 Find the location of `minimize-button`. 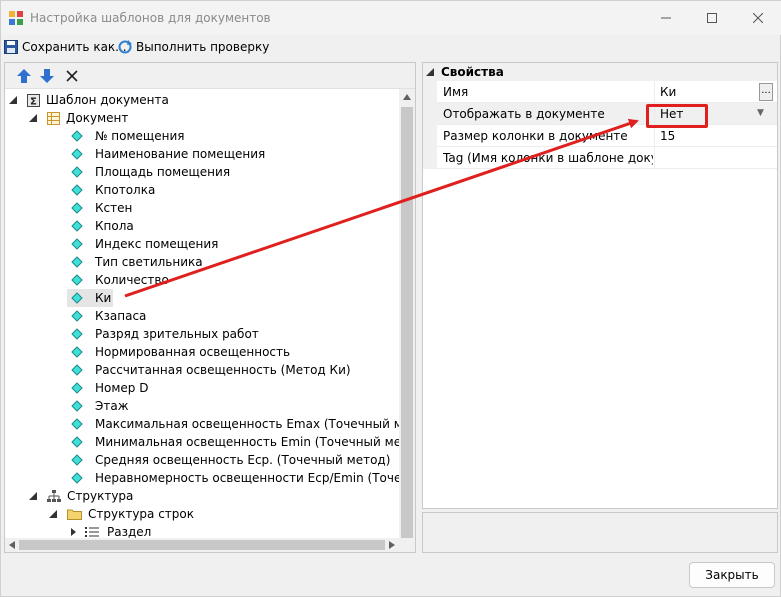

minimize-button is located at coordinates (666, 18).